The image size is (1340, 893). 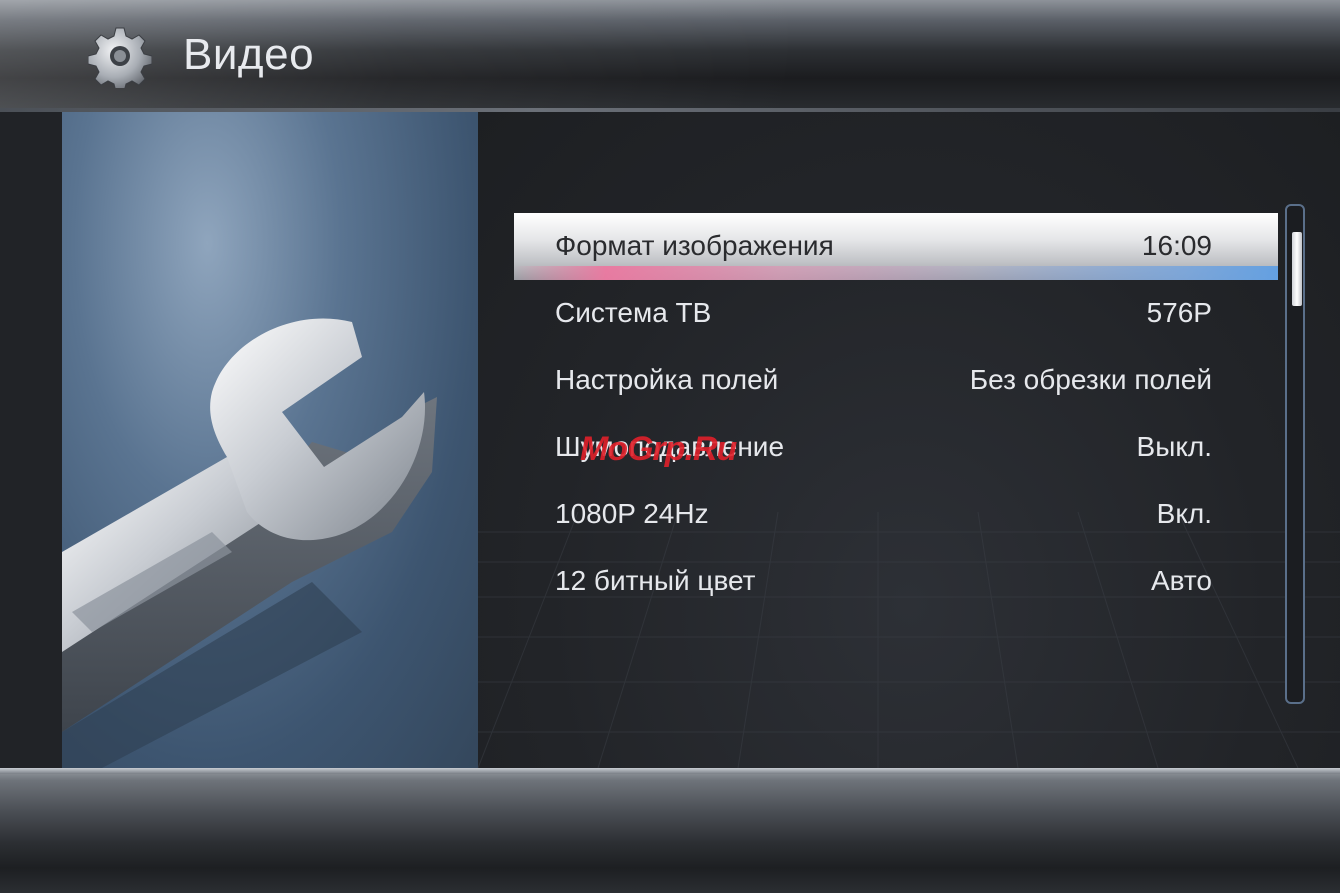 What do you see at coordinates (896, 514) in the screenshot?
I see `menu-item-1080p-24hz: 1080P 24Hz Вкл.` at bounding box center [896, 514].